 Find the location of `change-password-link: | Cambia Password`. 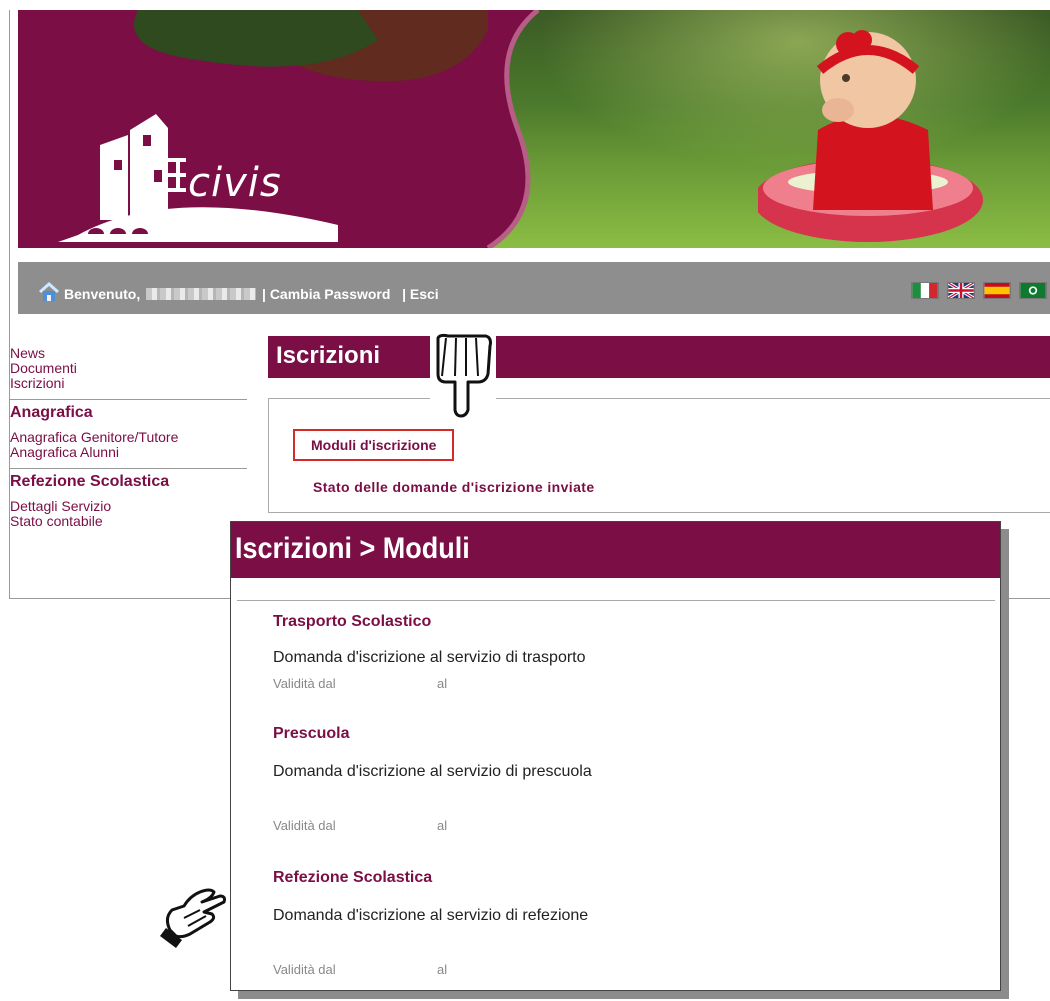

change-password-link: | Cambia Password is located at coordinates (326, 294).